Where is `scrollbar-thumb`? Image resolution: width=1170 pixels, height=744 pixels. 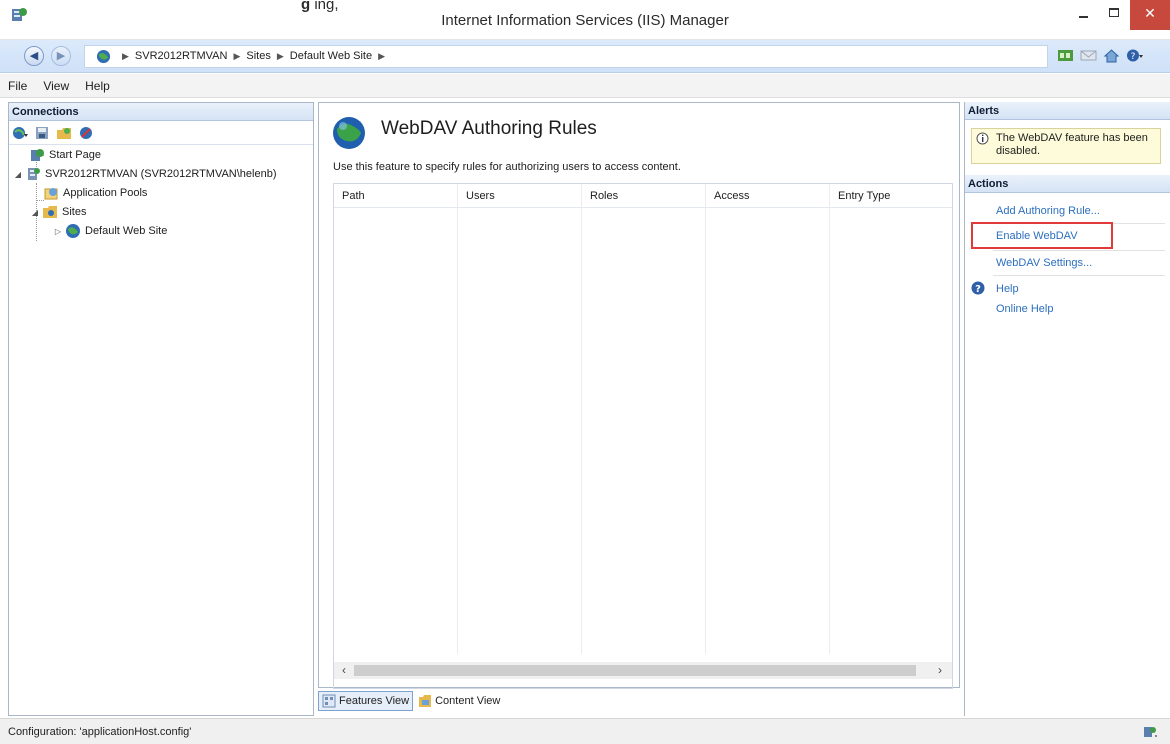 scrollbar-thumb is located at coordinates (635, 670).